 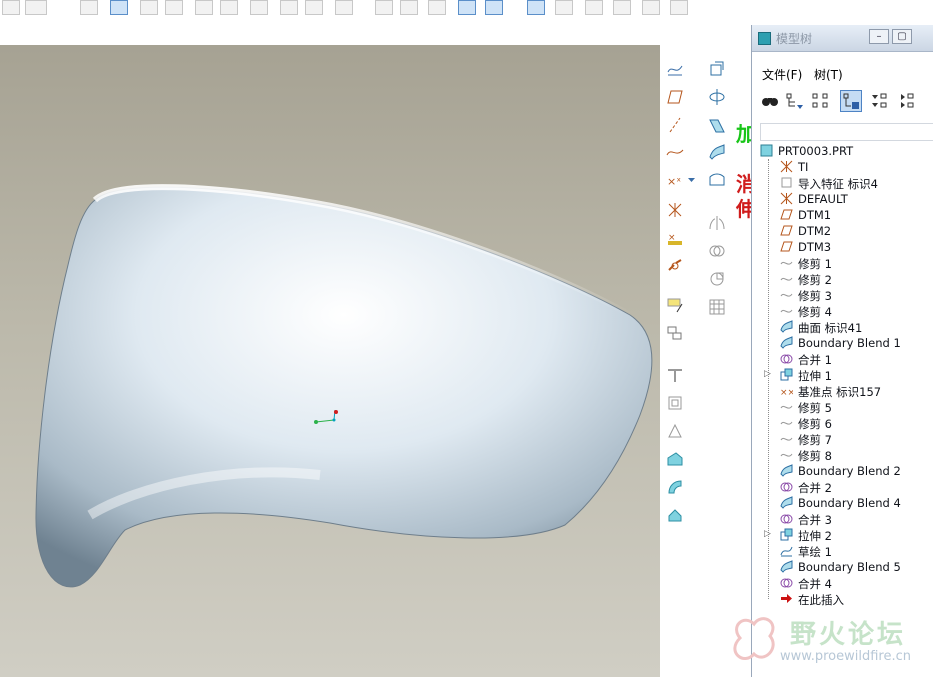 I want to click on spin-center-icon, so click(x=679, y=7).